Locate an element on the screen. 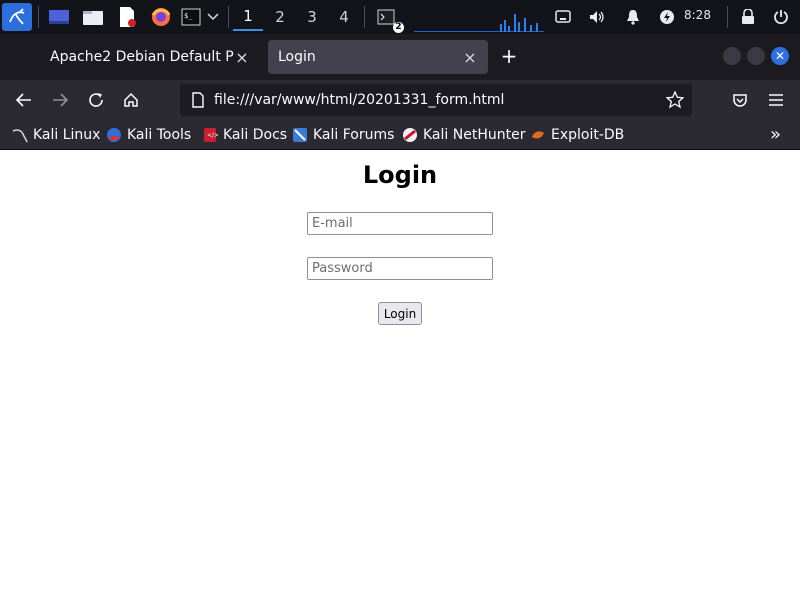  terminal-icon: $_ is located at coordinates (191, 17).